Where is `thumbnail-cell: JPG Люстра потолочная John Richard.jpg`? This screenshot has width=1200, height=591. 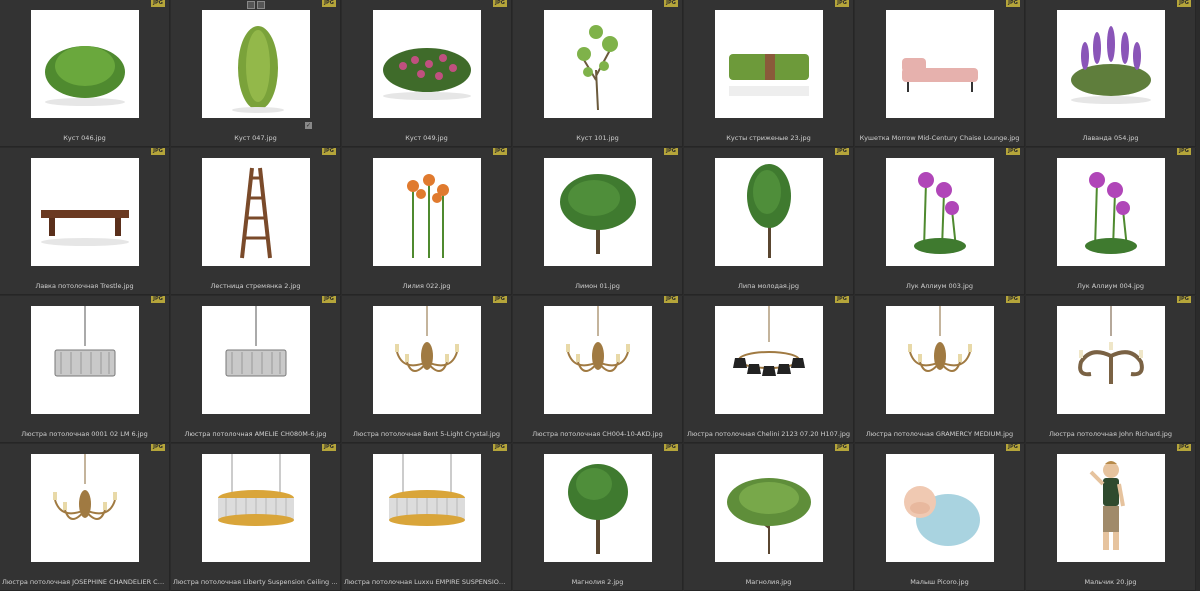 thumbnail-cell: JPG Люстра потолочная John Richard.jpg is located at coordinates (1111, 369).